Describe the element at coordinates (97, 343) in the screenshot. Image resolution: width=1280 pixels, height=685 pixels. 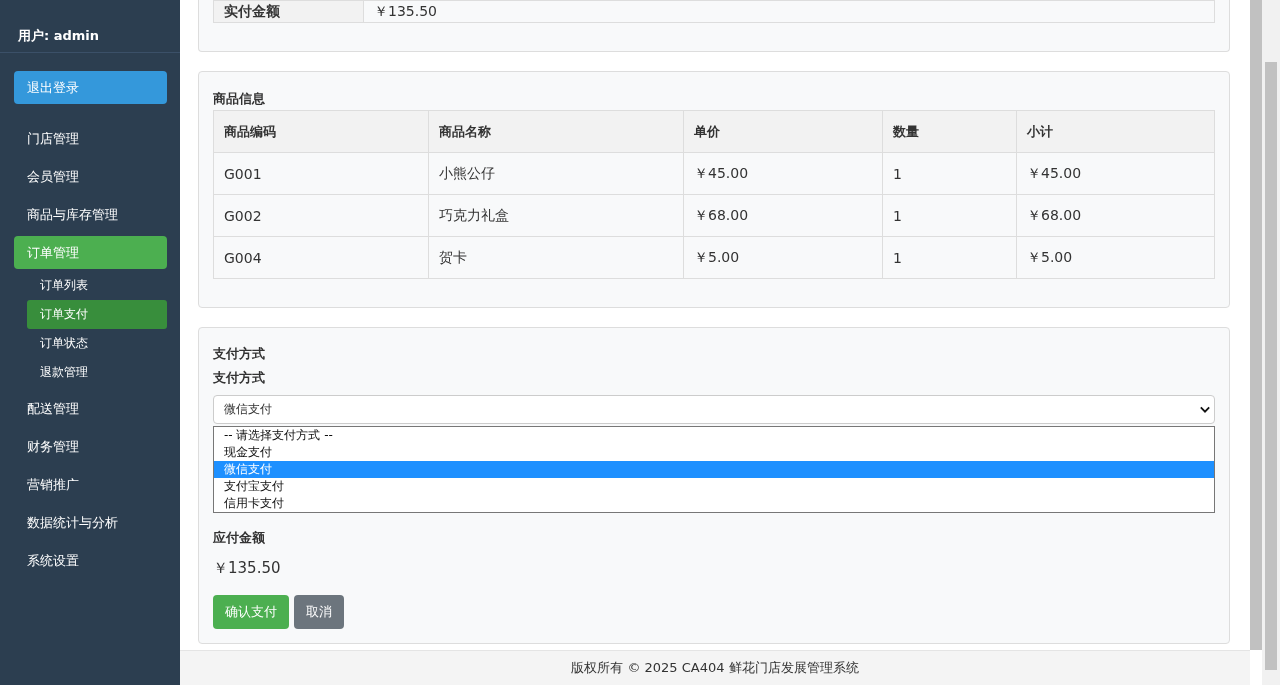
I see `nav-subitem: 订单状态` at that location.